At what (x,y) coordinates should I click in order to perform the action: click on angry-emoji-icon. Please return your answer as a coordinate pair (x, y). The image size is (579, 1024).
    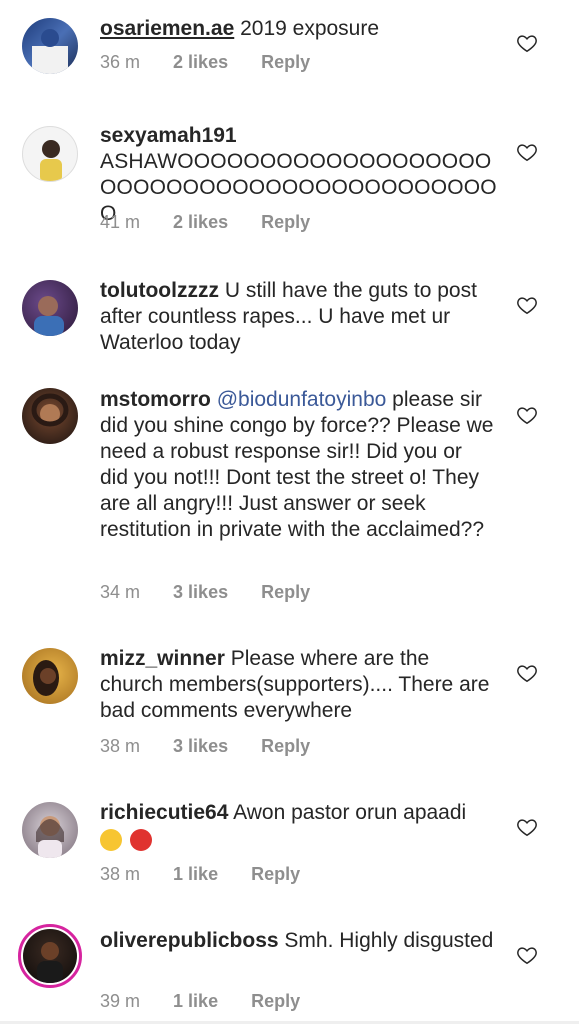
    Looking at the image, I should click on (140, 840).